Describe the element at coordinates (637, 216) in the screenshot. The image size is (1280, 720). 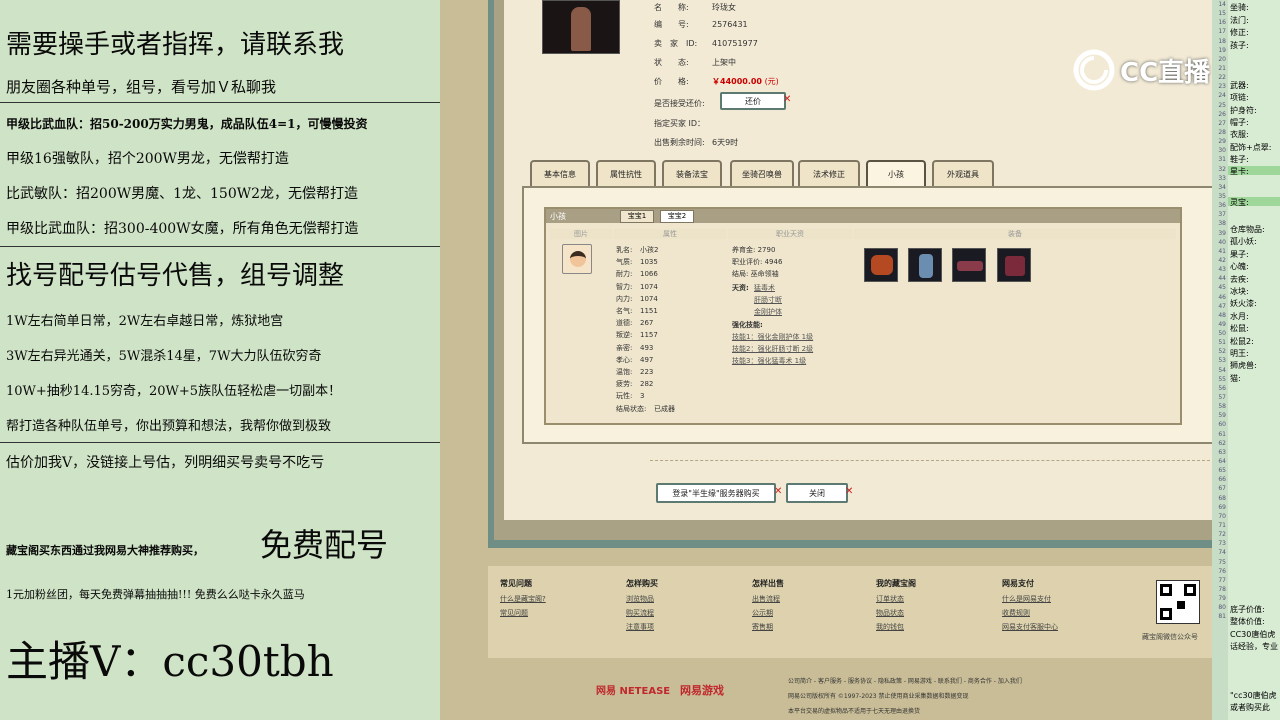
I see `subtab-baby1: 宝宝1` at that location.